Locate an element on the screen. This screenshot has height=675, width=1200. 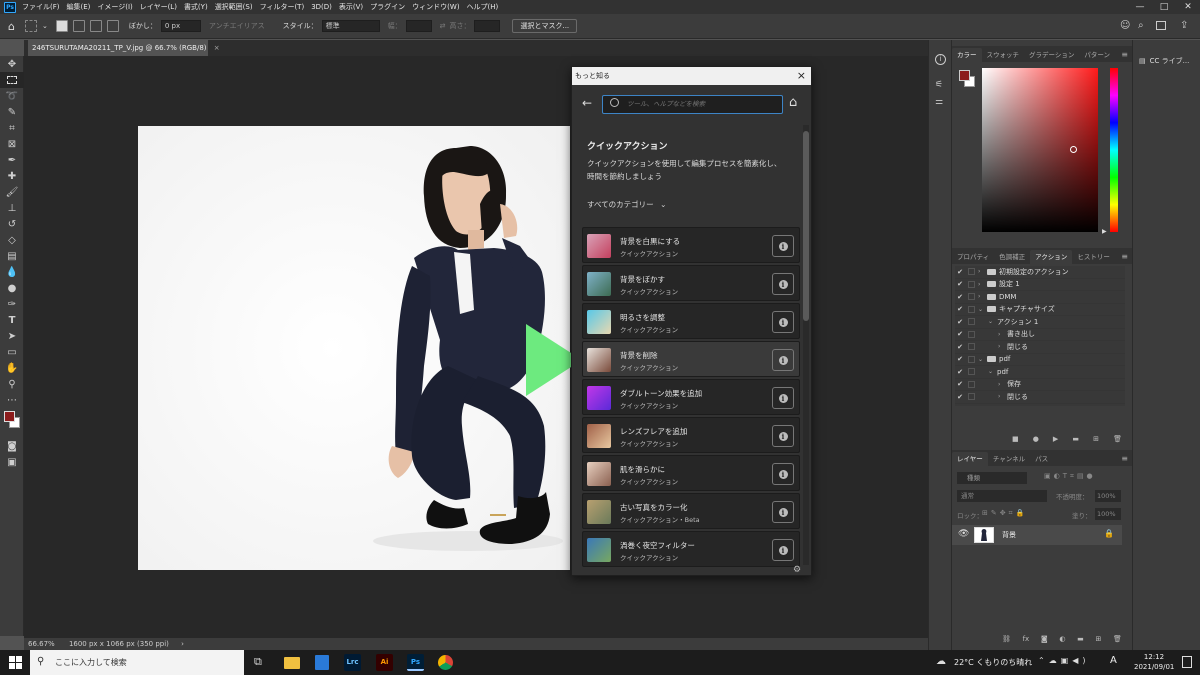
play-icon: ▶ is located at coordinates (1055, 439).